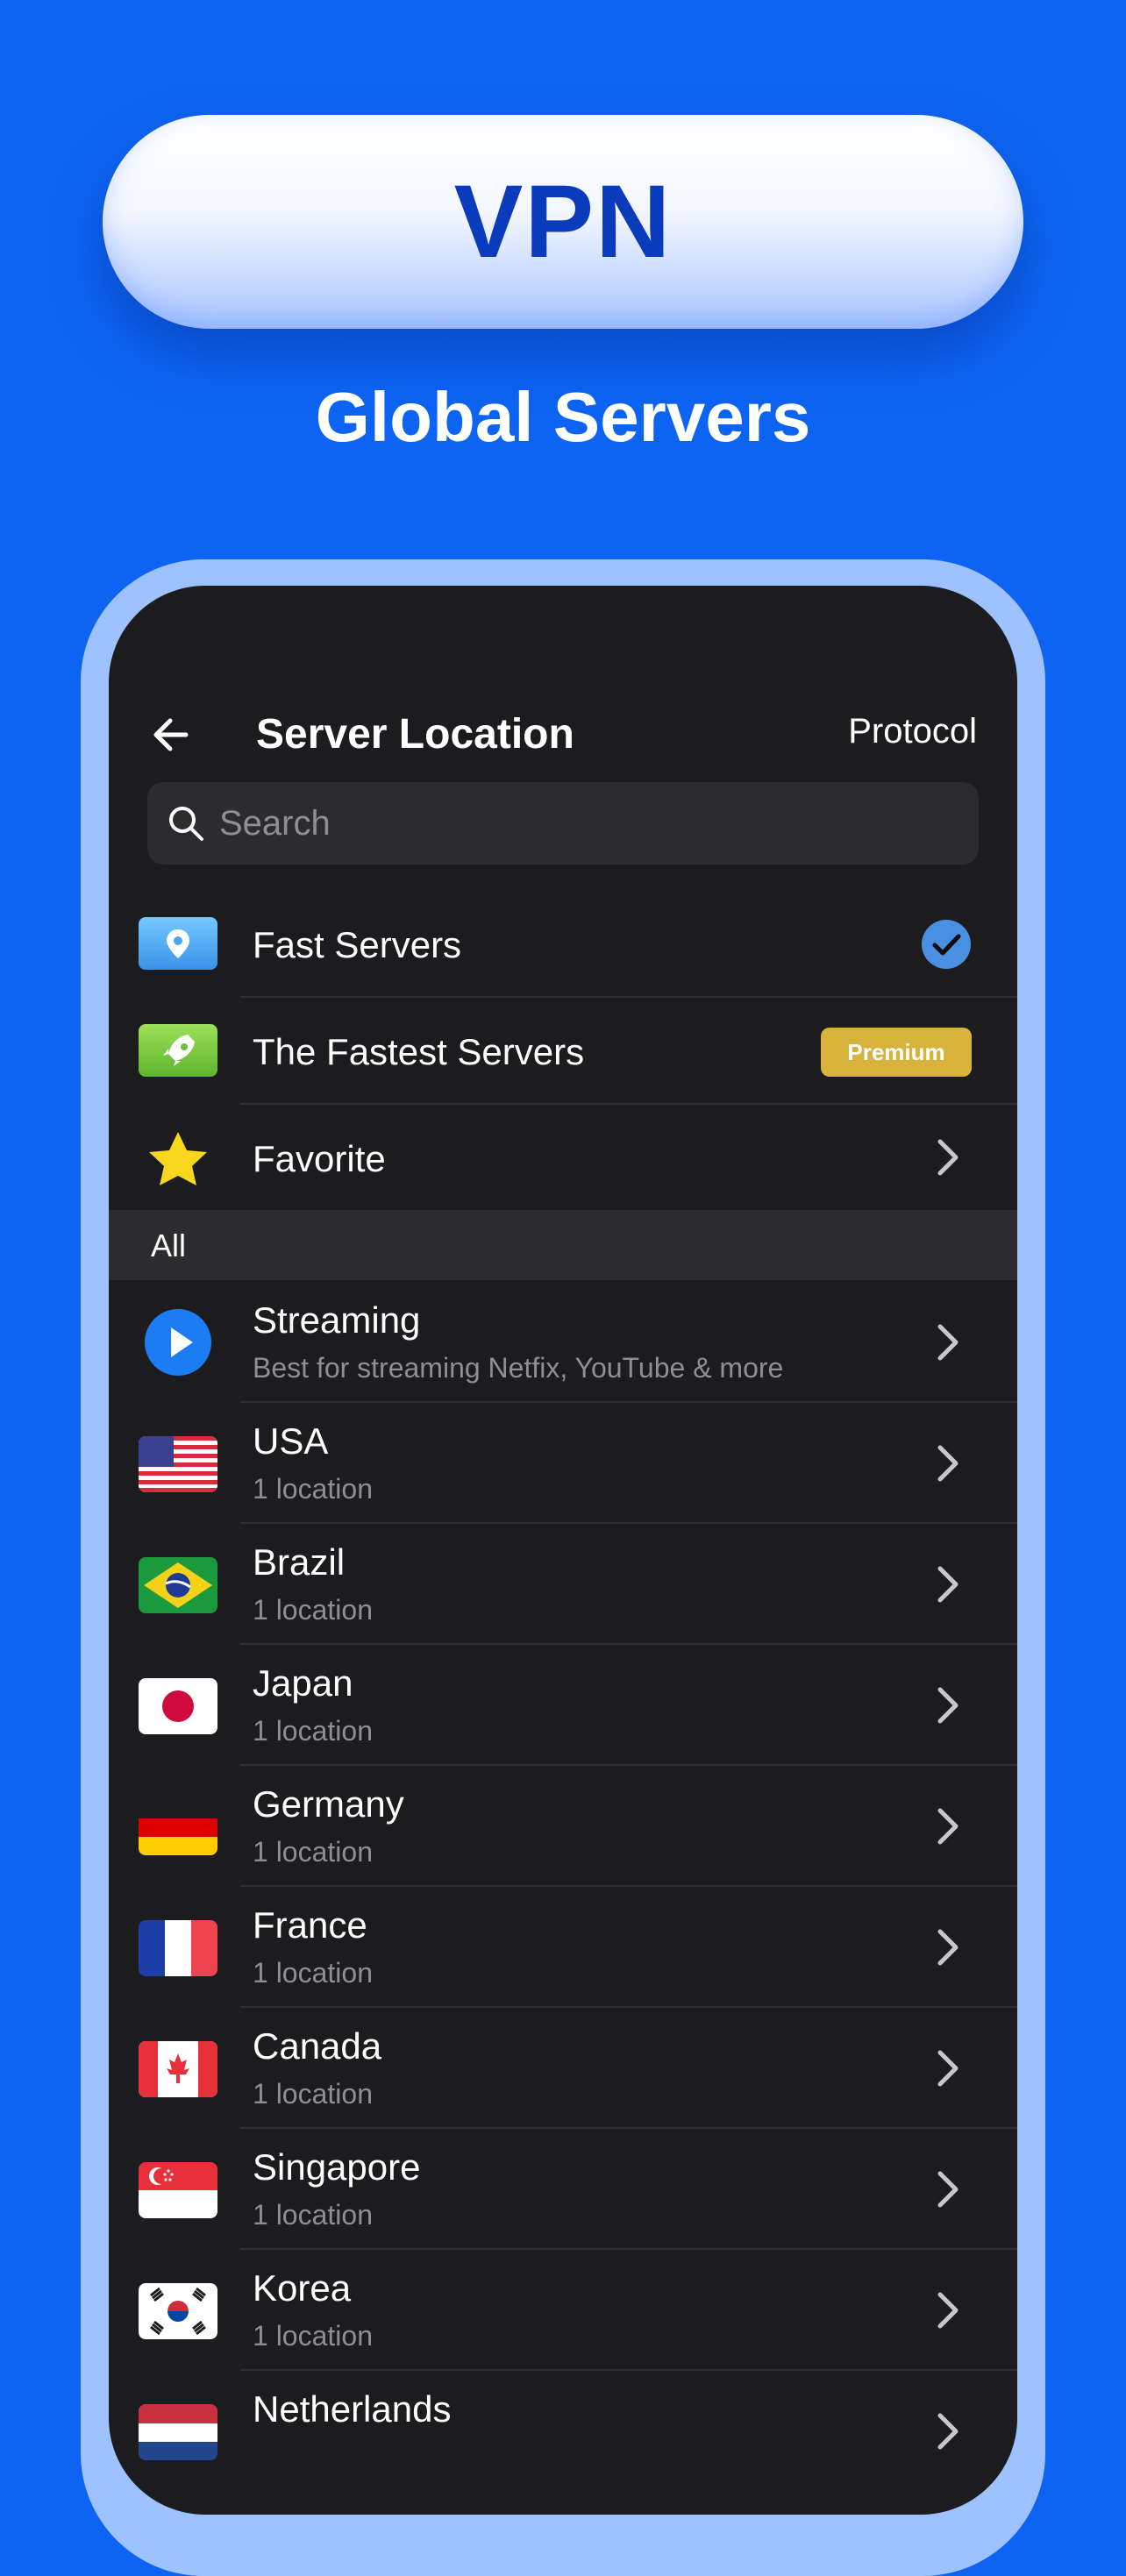 The image size is (1126, 2576). I want to click on list-item-brazil: Brazil 1 location, so click(563, 1584).